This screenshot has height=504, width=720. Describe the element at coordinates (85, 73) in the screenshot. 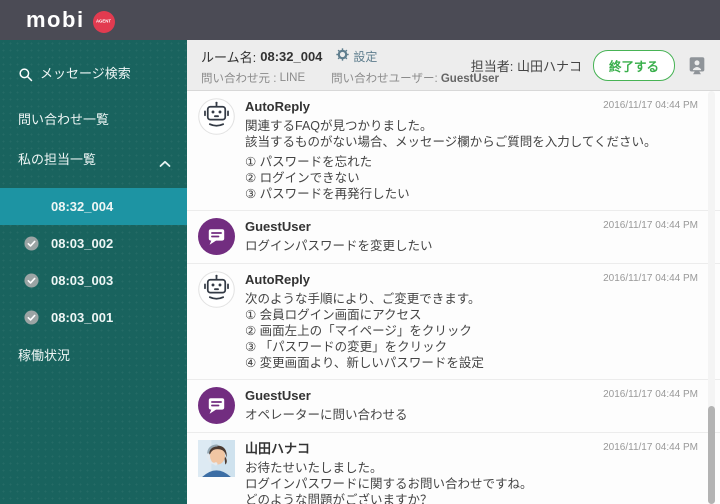

I see `sidebar-item-label: メッセージ検索` at that location.